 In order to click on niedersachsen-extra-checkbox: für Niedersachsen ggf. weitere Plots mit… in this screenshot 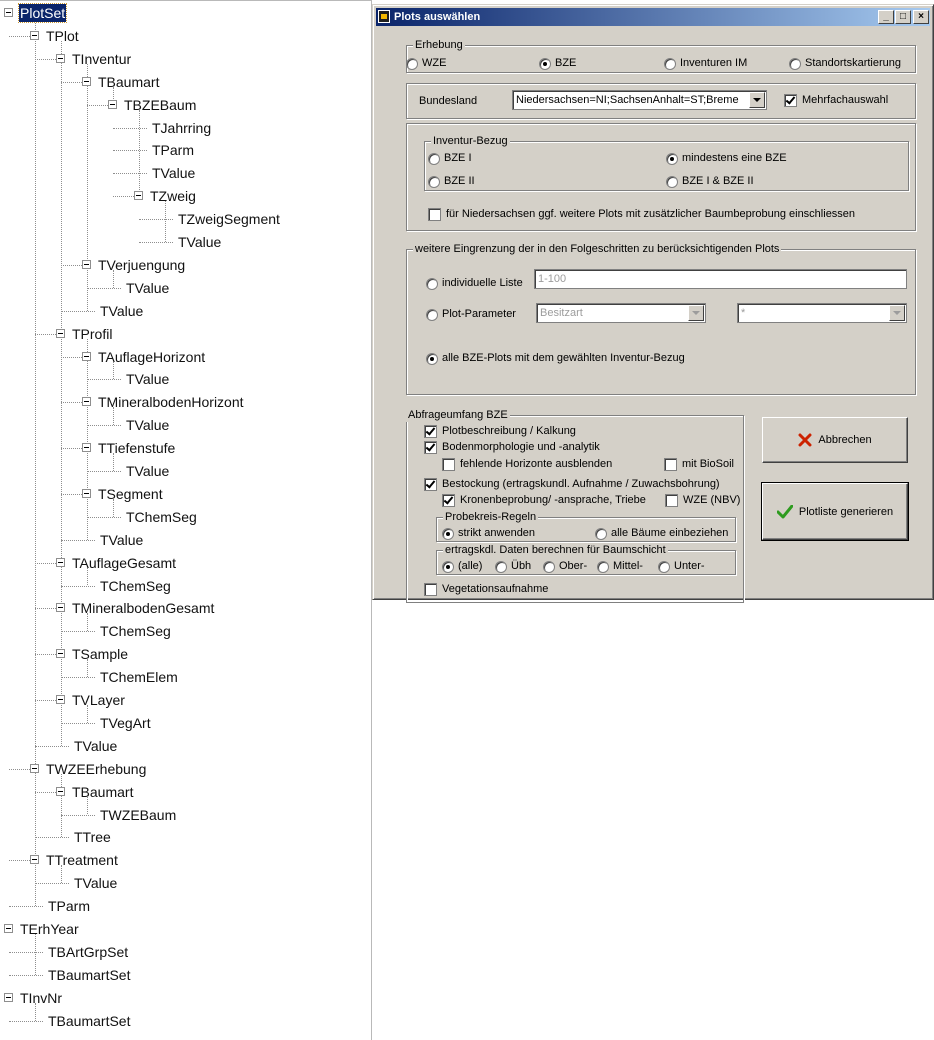, I will do `click(641, 214)`.